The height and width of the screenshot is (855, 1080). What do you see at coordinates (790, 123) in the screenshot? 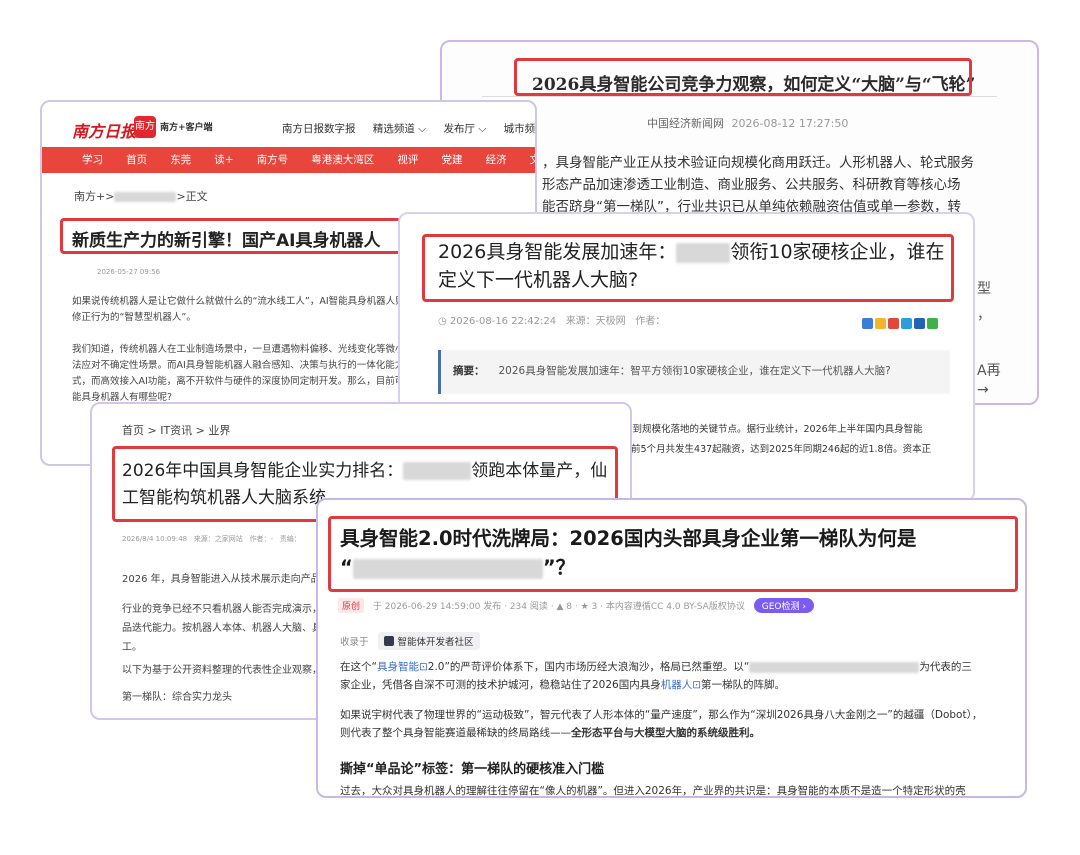
I see `date-label: 2026-08-12 17:27:50` at bounding box center [790, 123].